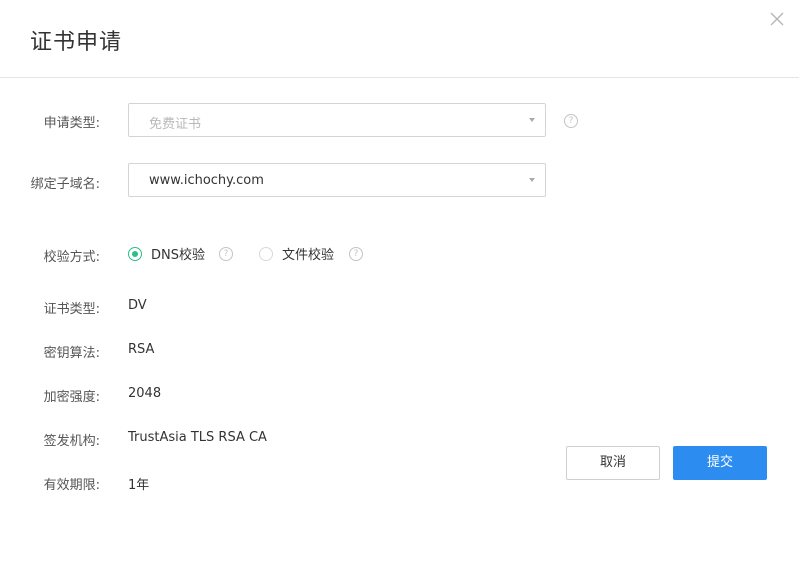  I want to click on validity-value: 1年, so click(139, 485).